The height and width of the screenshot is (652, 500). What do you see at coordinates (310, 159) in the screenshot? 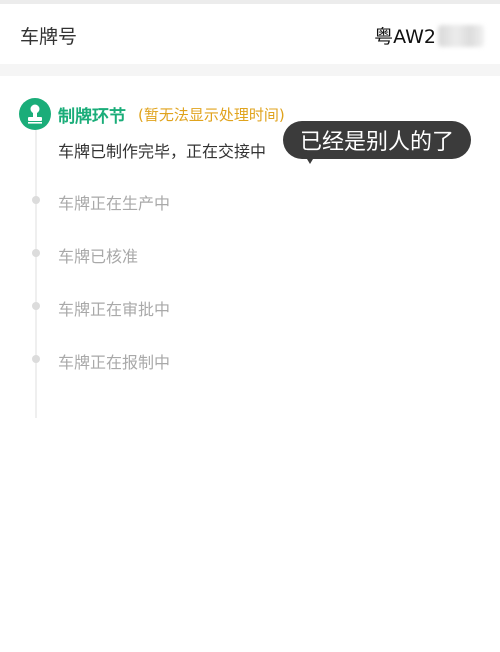
I see `caption-bubble-tail` at bounding box center [310, 159].